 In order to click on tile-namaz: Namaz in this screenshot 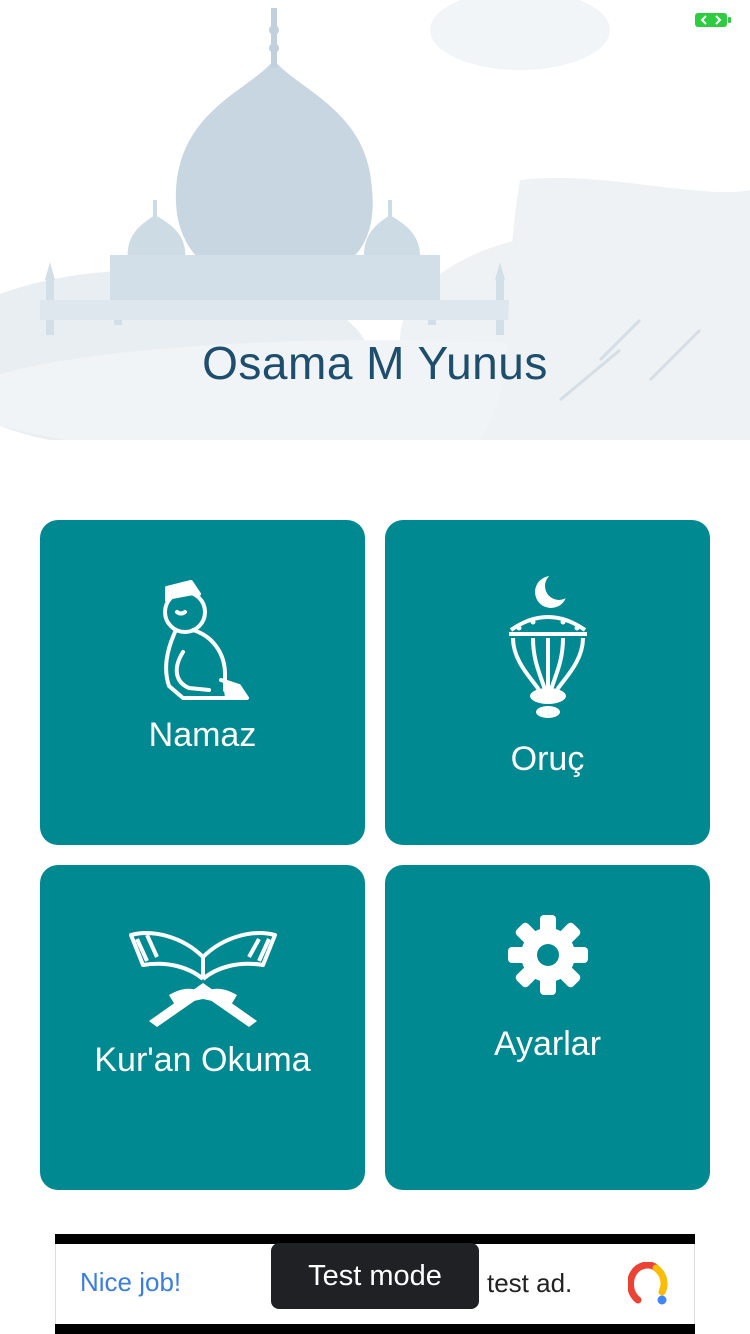, I will do `click(202, 682)`.